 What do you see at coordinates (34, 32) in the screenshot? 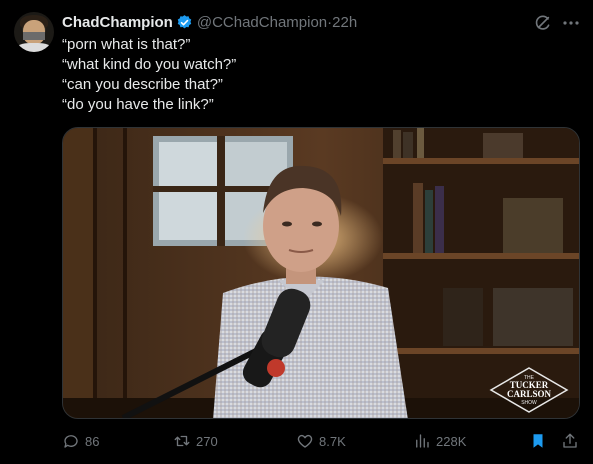
I see `avatar` at bounding box center [34, 32].